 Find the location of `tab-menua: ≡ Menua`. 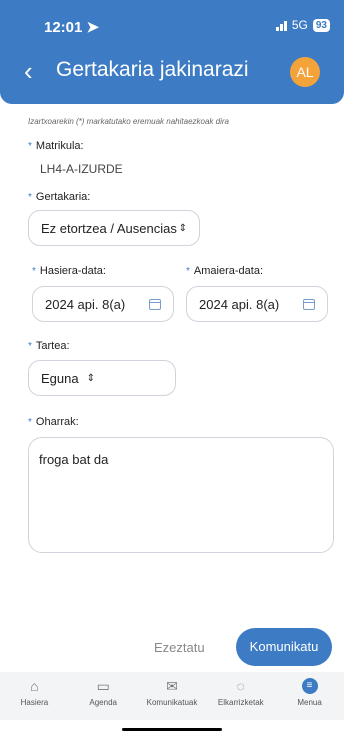

tab-menua: ≡ Menua is located at coordinates (309, 696).